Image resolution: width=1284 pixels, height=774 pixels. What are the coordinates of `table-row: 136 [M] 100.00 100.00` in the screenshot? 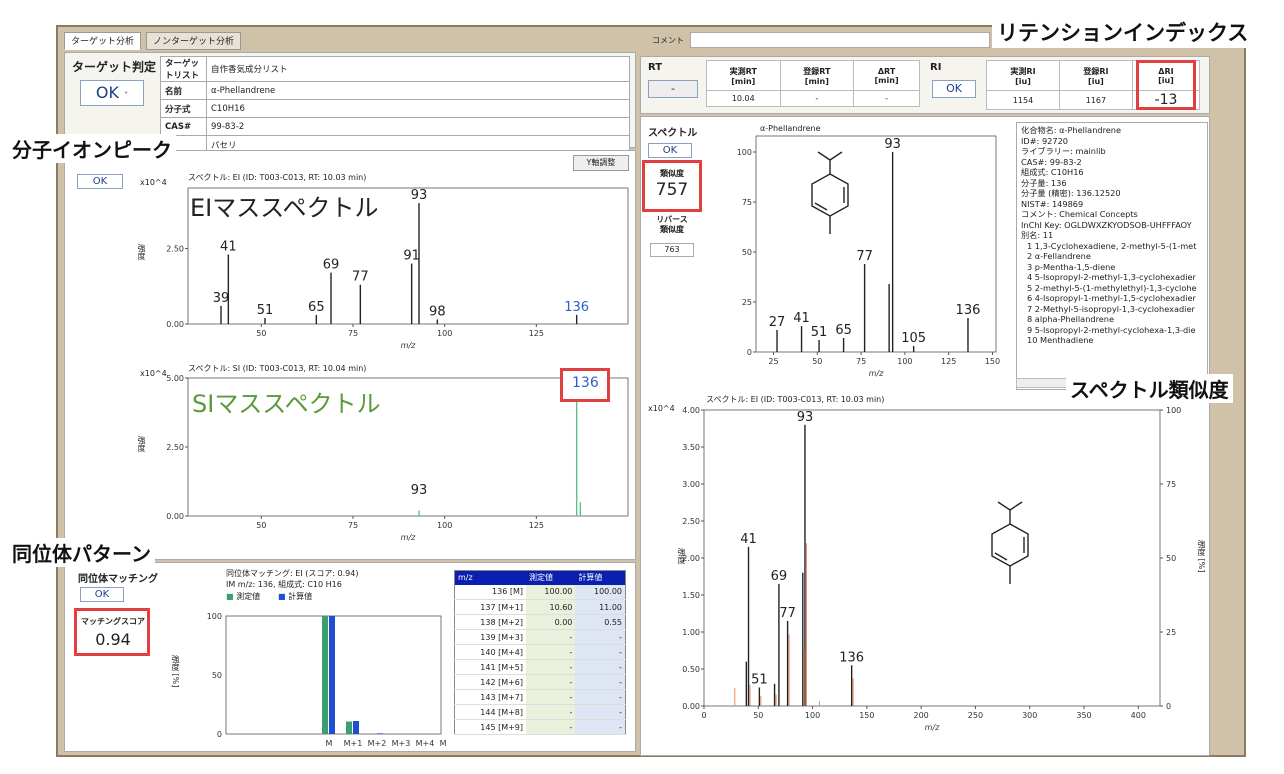 It's located at (540, 592).